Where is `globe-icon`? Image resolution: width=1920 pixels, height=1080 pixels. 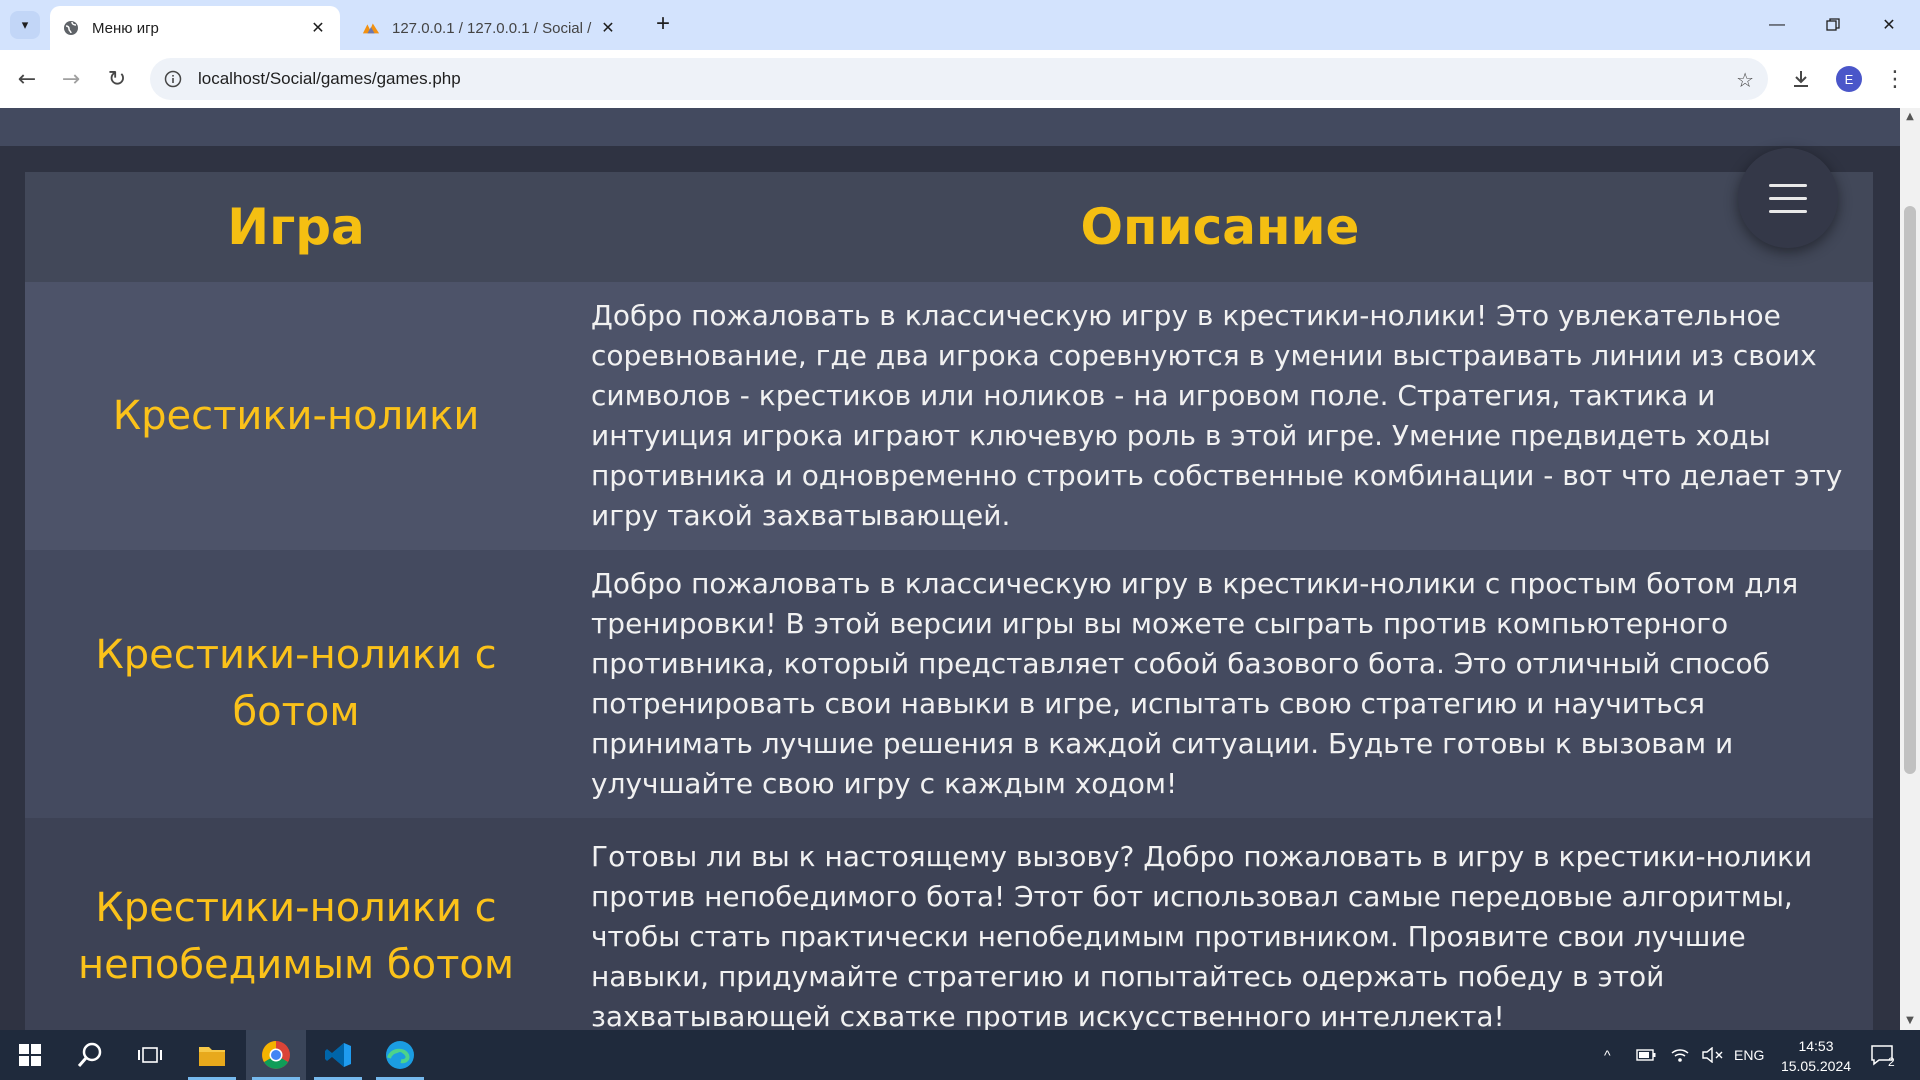
globe-icon is located at coordinates (71, 28).